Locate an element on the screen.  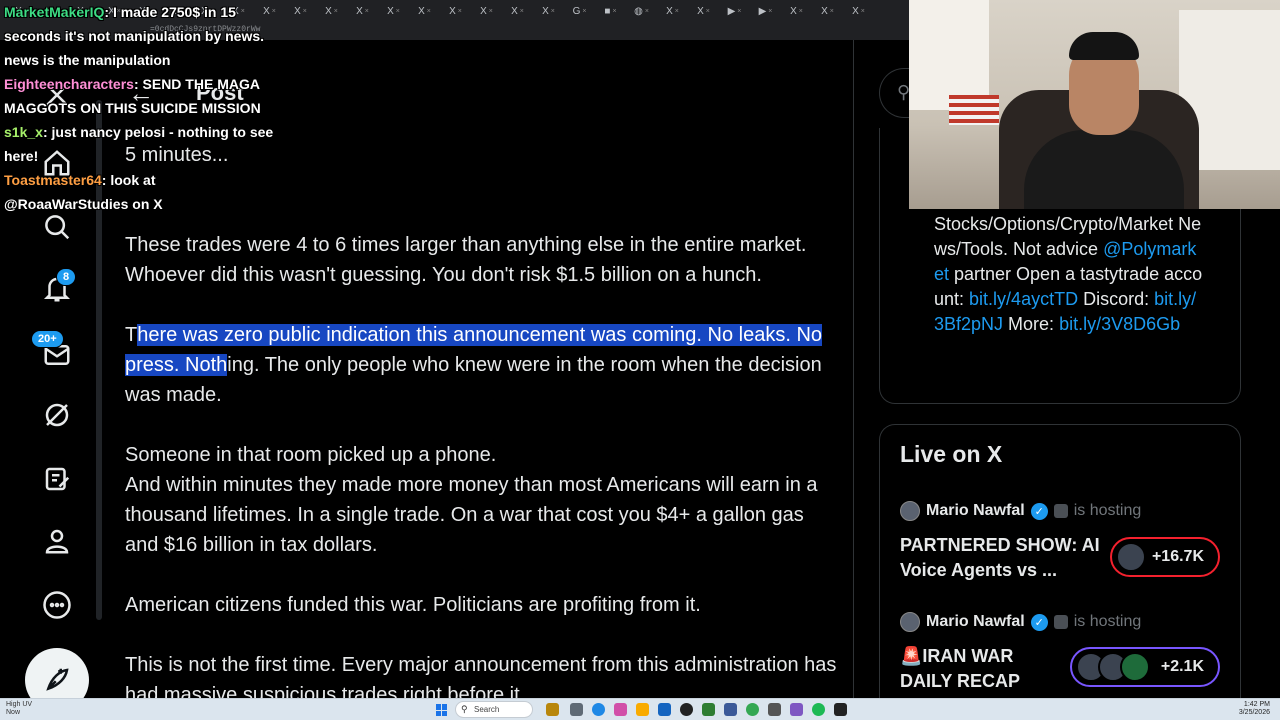
obs-icon is located at coordinates (686, 709).